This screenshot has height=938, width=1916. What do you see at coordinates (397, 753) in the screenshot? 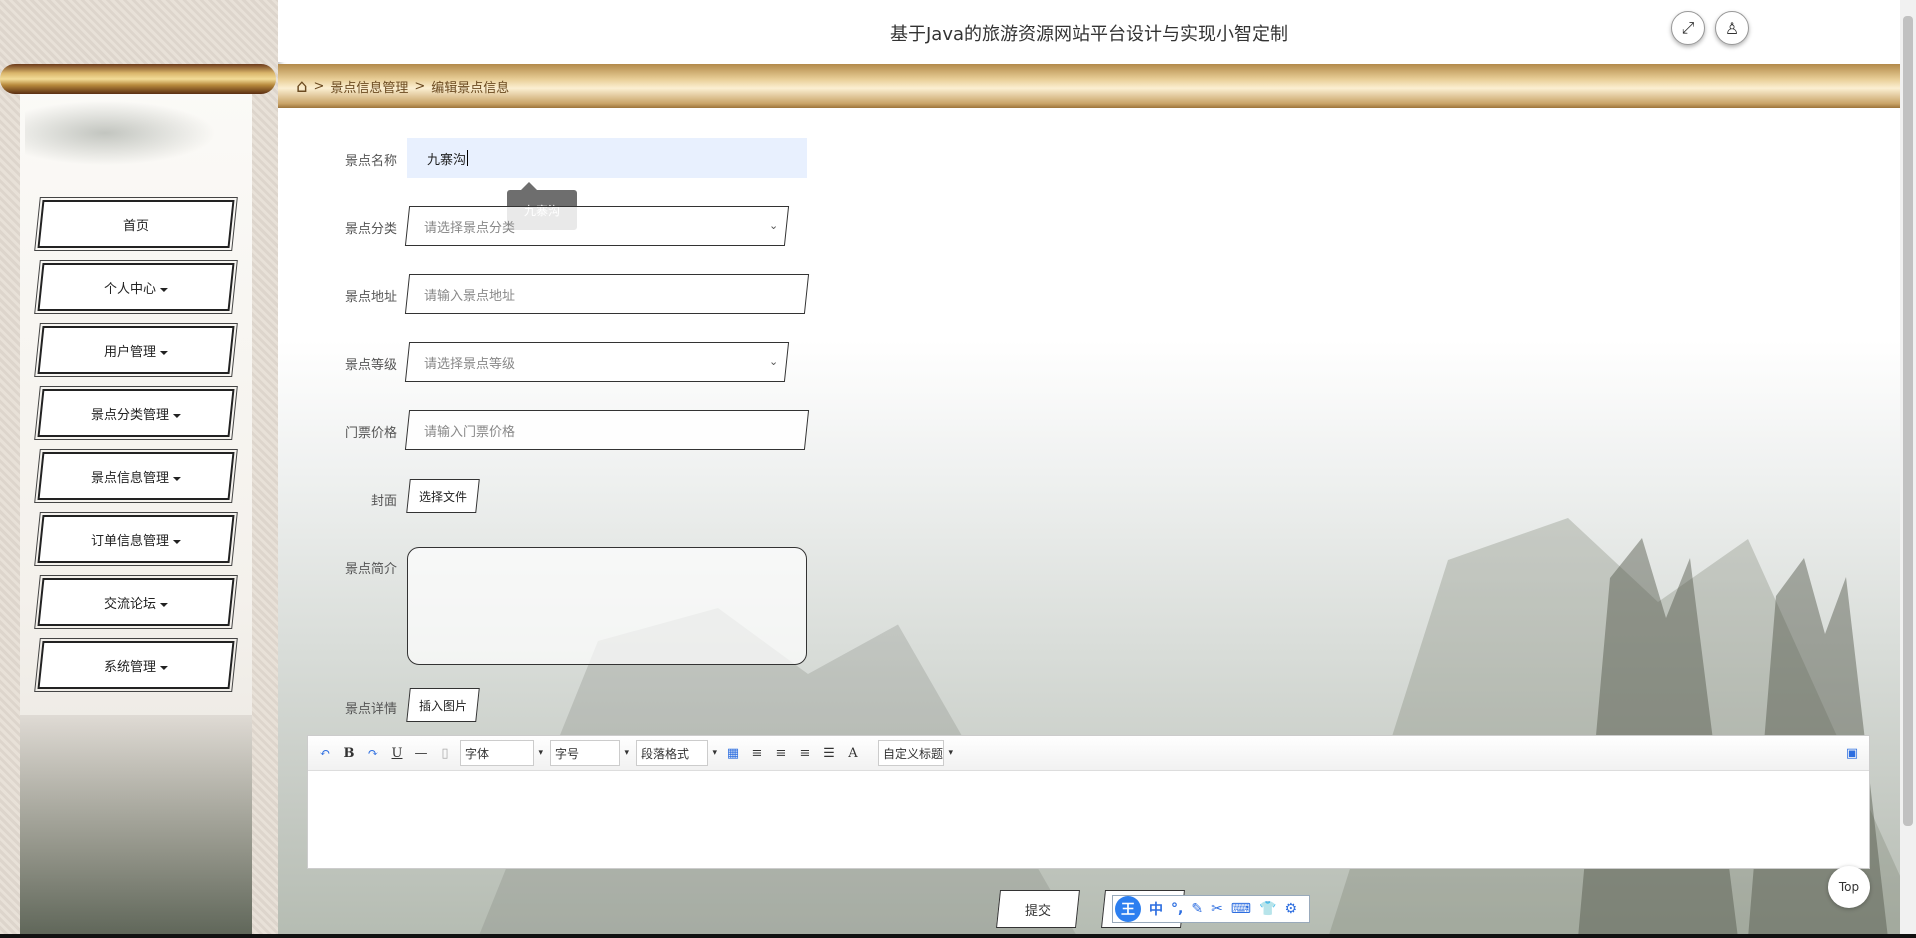
I see `underline-button: U` at bounding box center [397, 753].